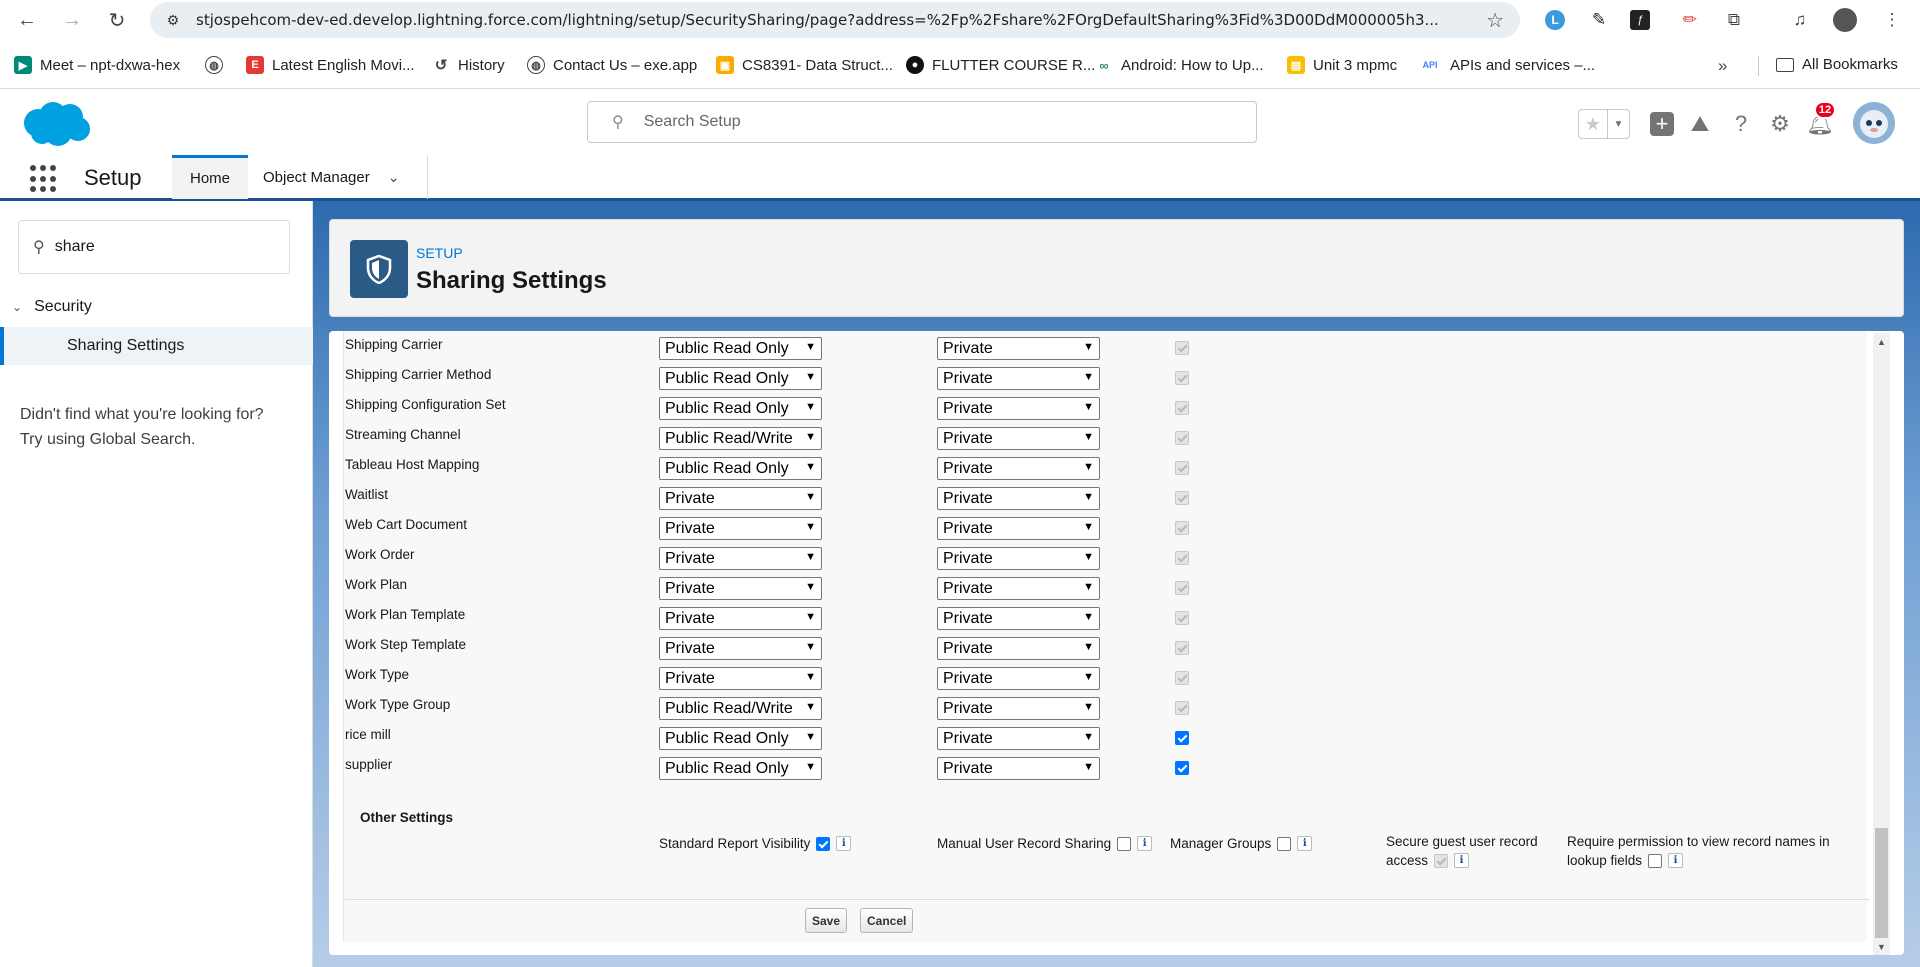 The image size is (1920, 967). Describe the element at coordinates (1495, 20) in the screenshot. I see `bookmark-star-icon: ☆` at that location.